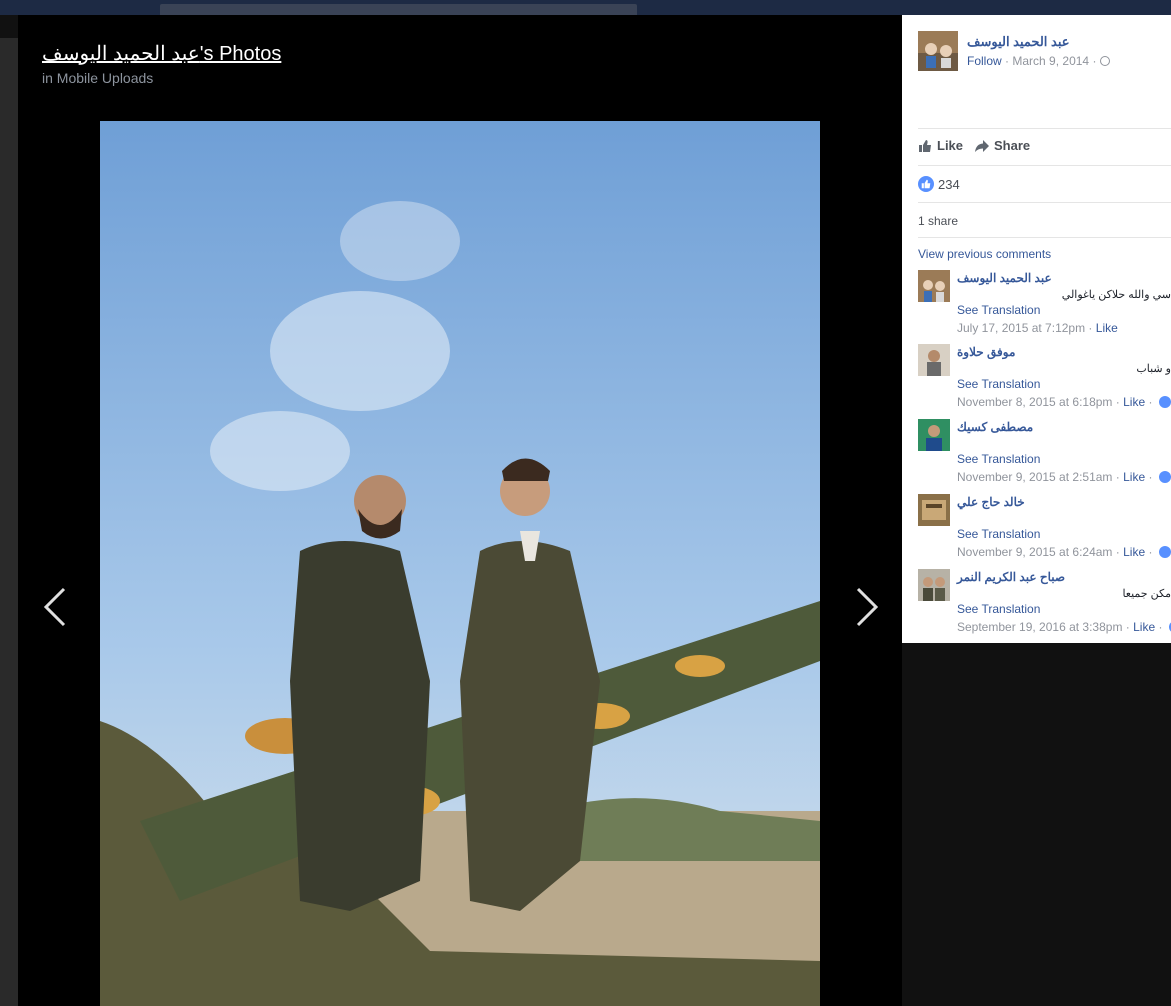  I want to click on commenter-name-link: خالد حاج علي, so click(991, 502).